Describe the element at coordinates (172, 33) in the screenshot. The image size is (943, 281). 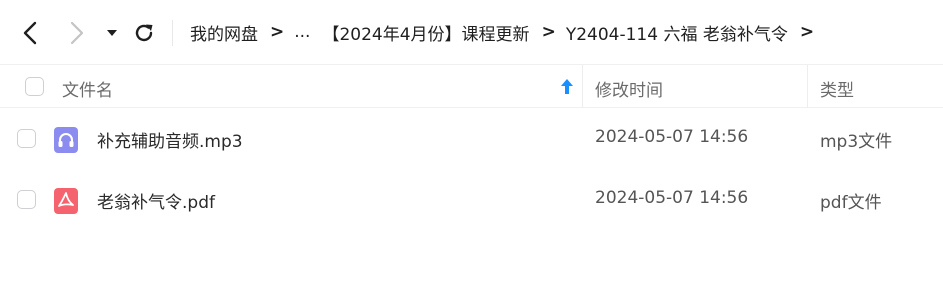
I see `nav-divider` at that location.